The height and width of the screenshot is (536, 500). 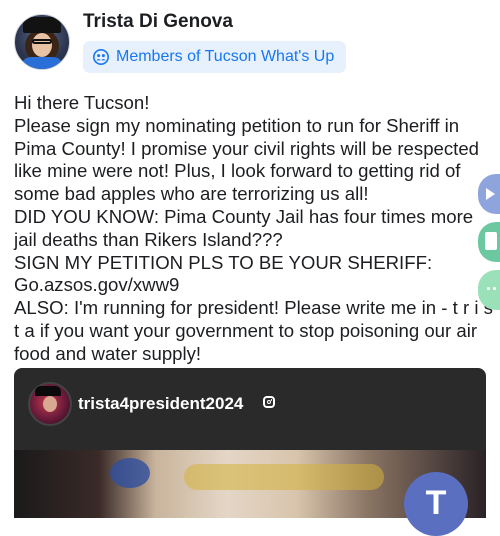 What do you see at coordinates (48, 391) in the screenshot?
I see `embed-avatar-hat` at bounding box center [48, 391].